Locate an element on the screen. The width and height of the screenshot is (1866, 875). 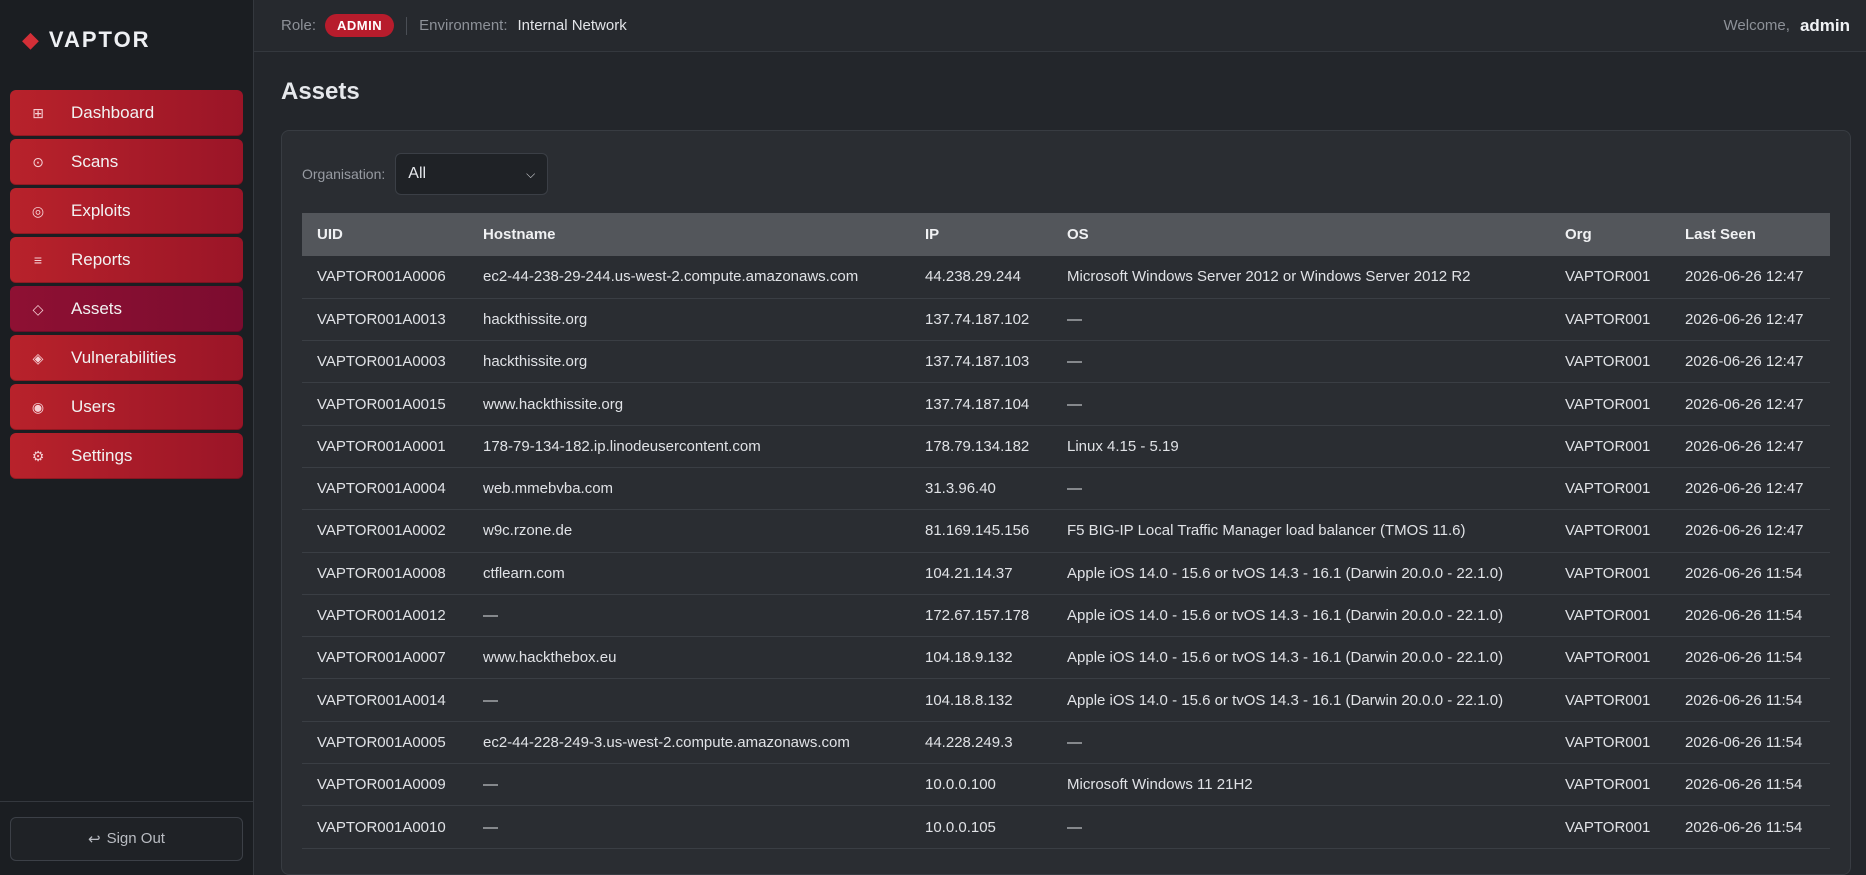
cell-hostname: www.hackthebox.eu is located at coordinates (550, 658).